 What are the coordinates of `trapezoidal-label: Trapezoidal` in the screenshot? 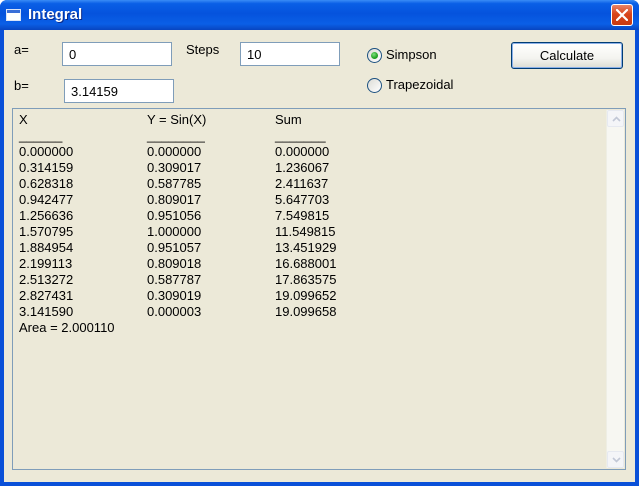 It's located at (420, 84).